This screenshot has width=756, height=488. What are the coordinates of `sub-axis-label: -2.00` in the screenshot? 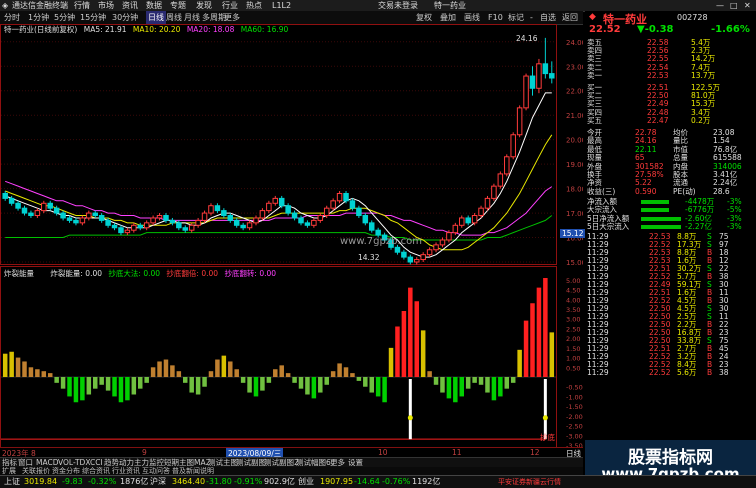 It's located at (574, 417).